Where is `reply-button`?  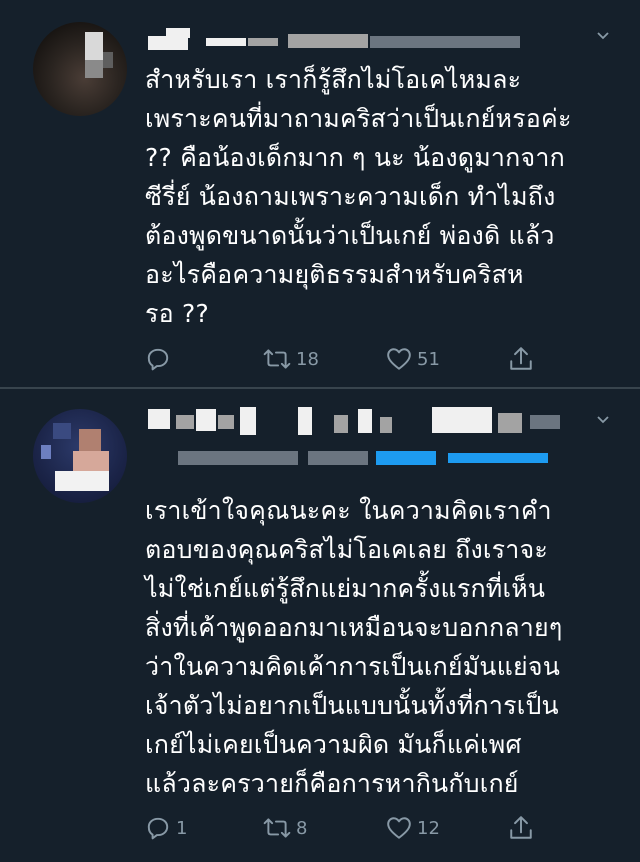 reply-button is located at coordinates (160, 359).